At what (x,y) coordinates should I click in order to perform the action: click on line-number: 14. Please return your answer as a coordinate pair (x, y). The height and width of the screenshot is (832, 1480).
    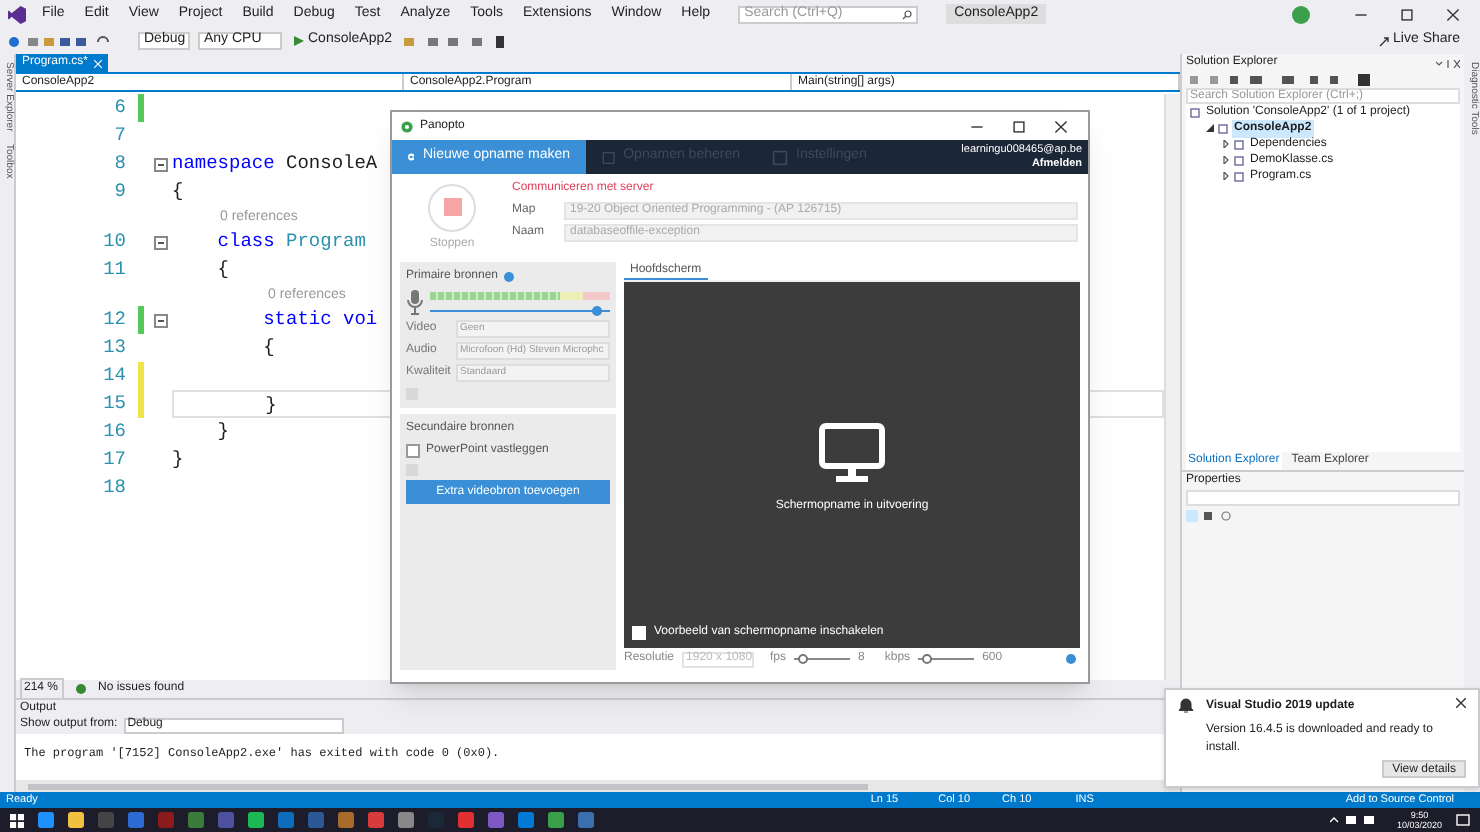
    Looking at the image, I should click on (114, 376).